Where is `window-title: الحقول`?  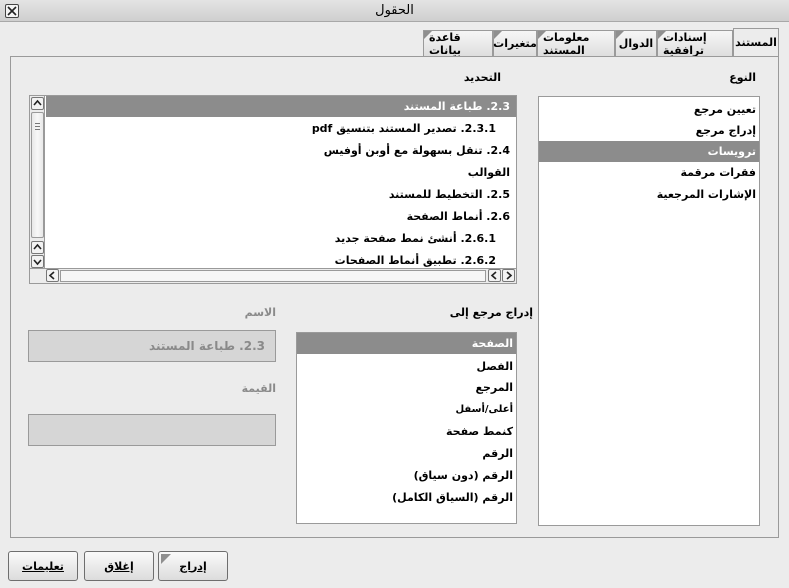
window-title: الحقول is located at coordinates (394, 10).